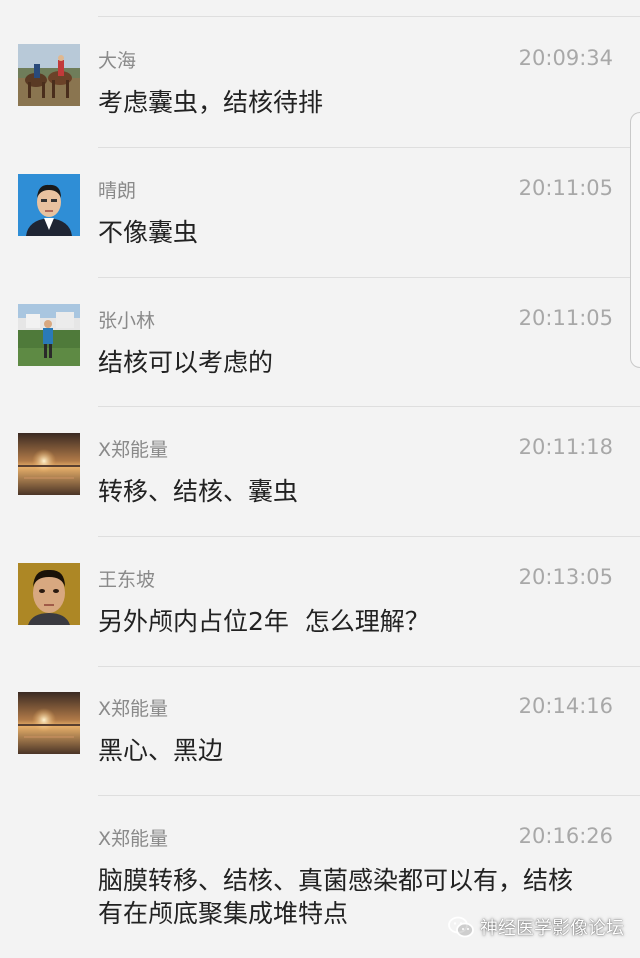 The height and width of the screenshot is (958, 640). What do you see at coordinates (49, 594) in the screenshot?
I see `face-photo-avatar` at bounding box center [49, 594].